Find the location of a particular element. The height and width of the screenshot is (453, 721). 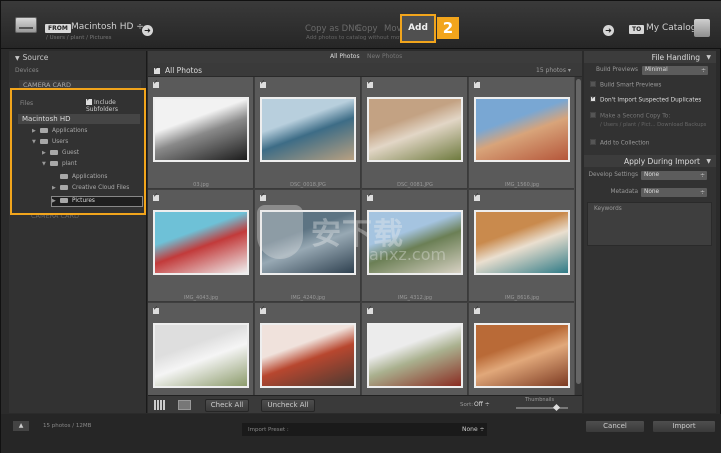

photo-cell: IMG_4240.jpg is located at coordinates (308, 246).